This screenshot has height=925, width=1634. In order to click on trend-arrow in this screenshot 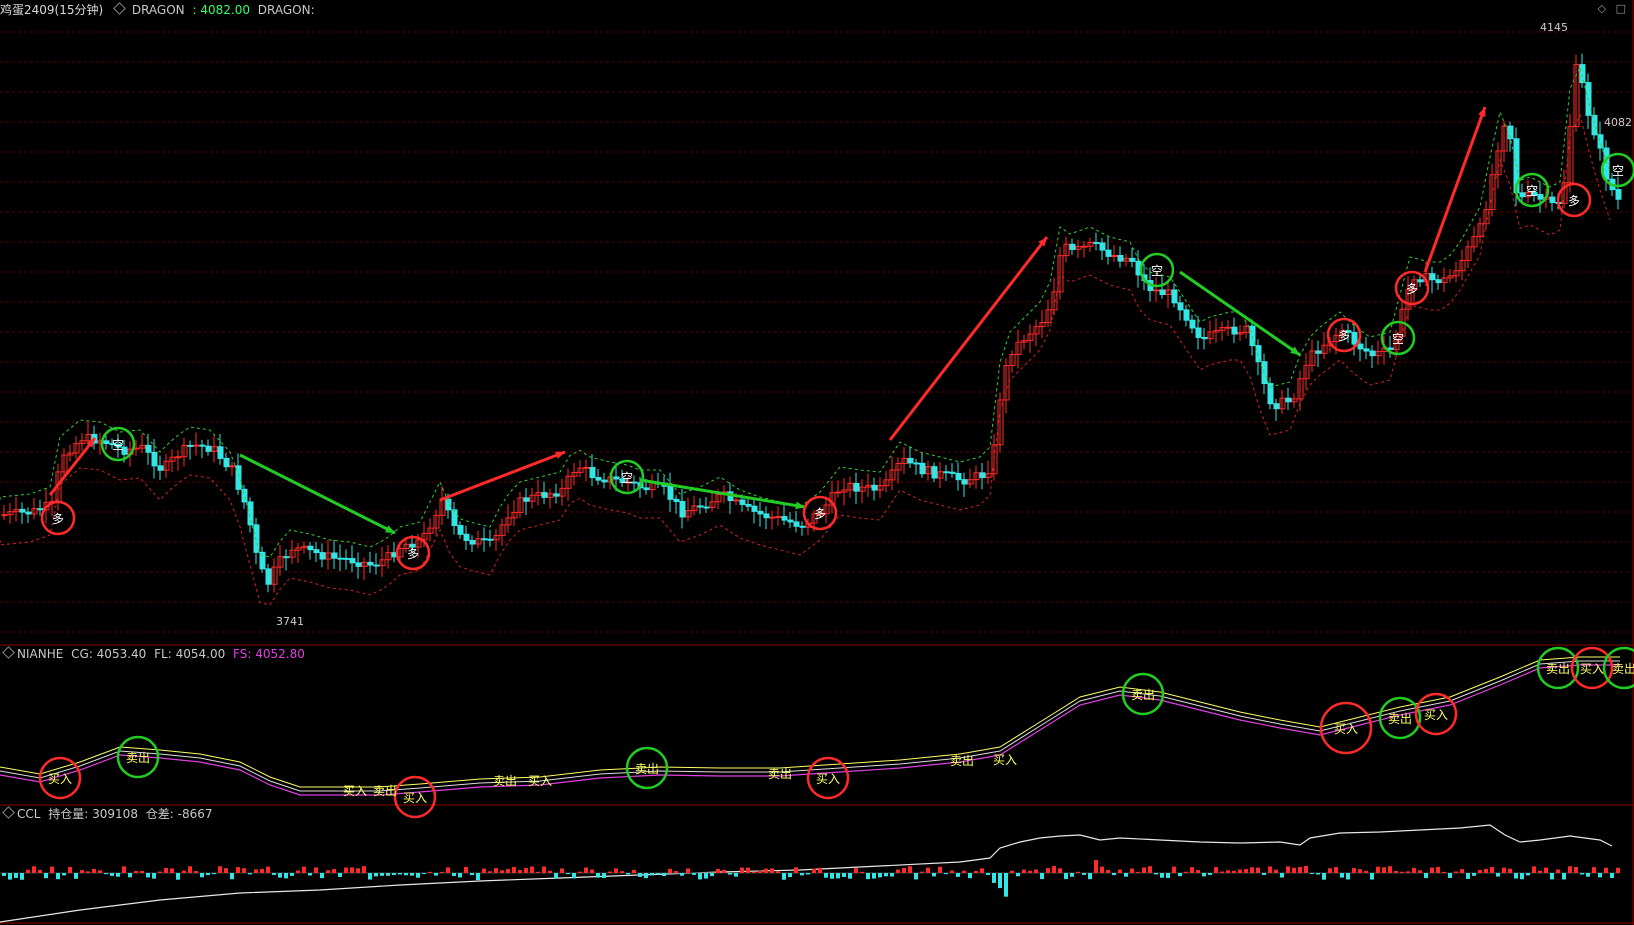, I will do `click(72, 466)`.